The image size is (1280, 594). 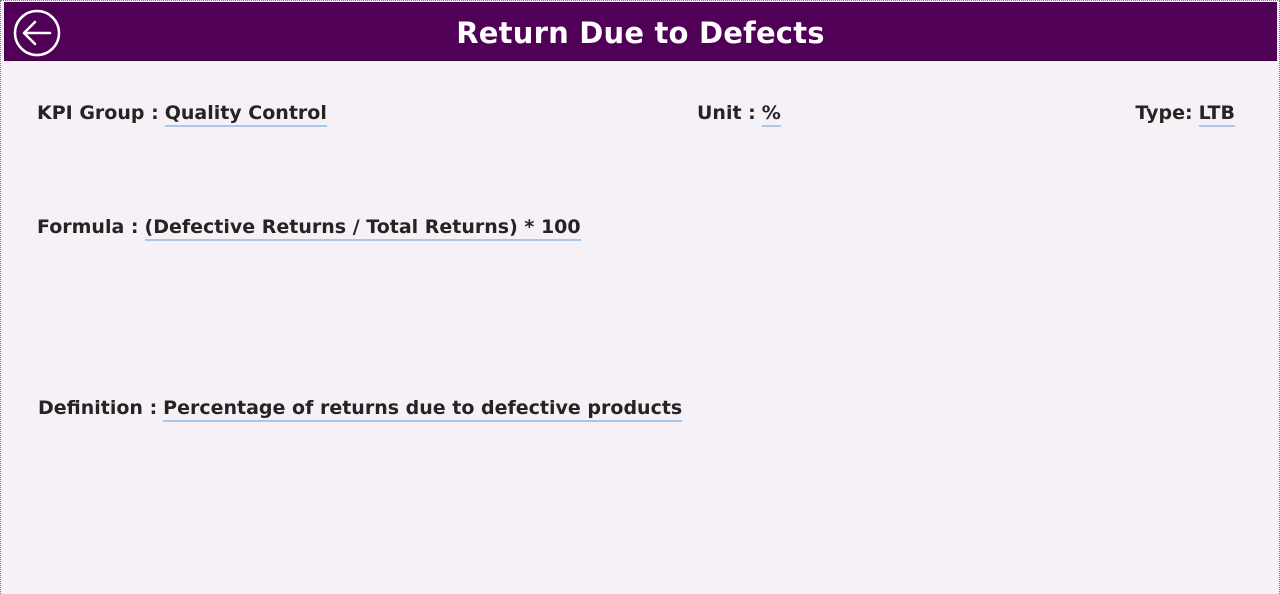 What do you see at coordinates (1164, 113) in the screenshot?
I see `type-label: Type:` at bounding box center [1164, 113].